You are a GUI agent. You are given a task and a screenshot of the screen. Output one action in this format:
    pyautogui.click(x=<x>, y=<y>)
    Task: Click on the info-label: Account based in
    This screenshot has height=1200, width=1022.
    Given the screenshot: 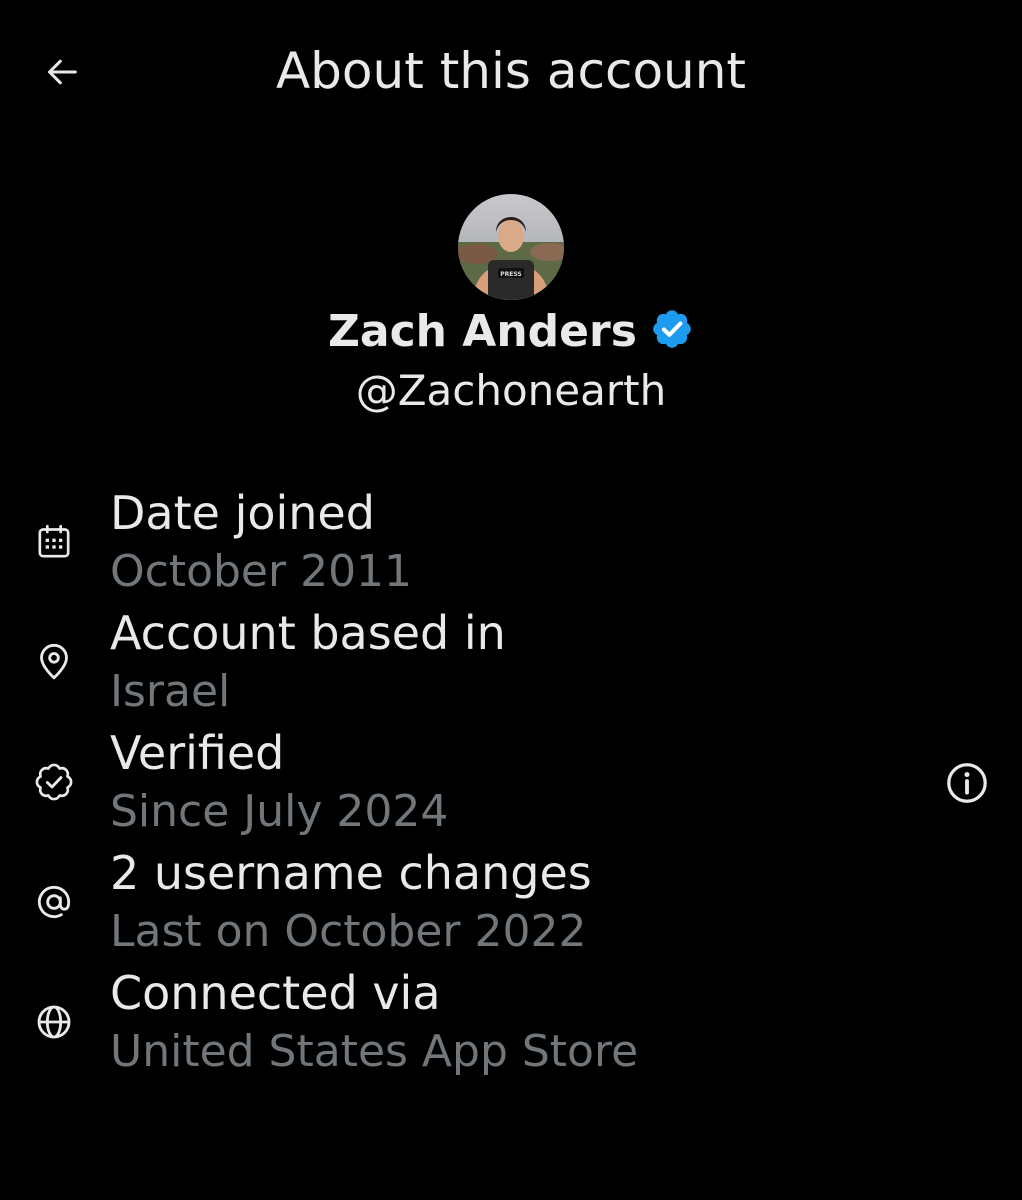 What is the action you would take?
    pyautogui.click(x=308, y=633)
    